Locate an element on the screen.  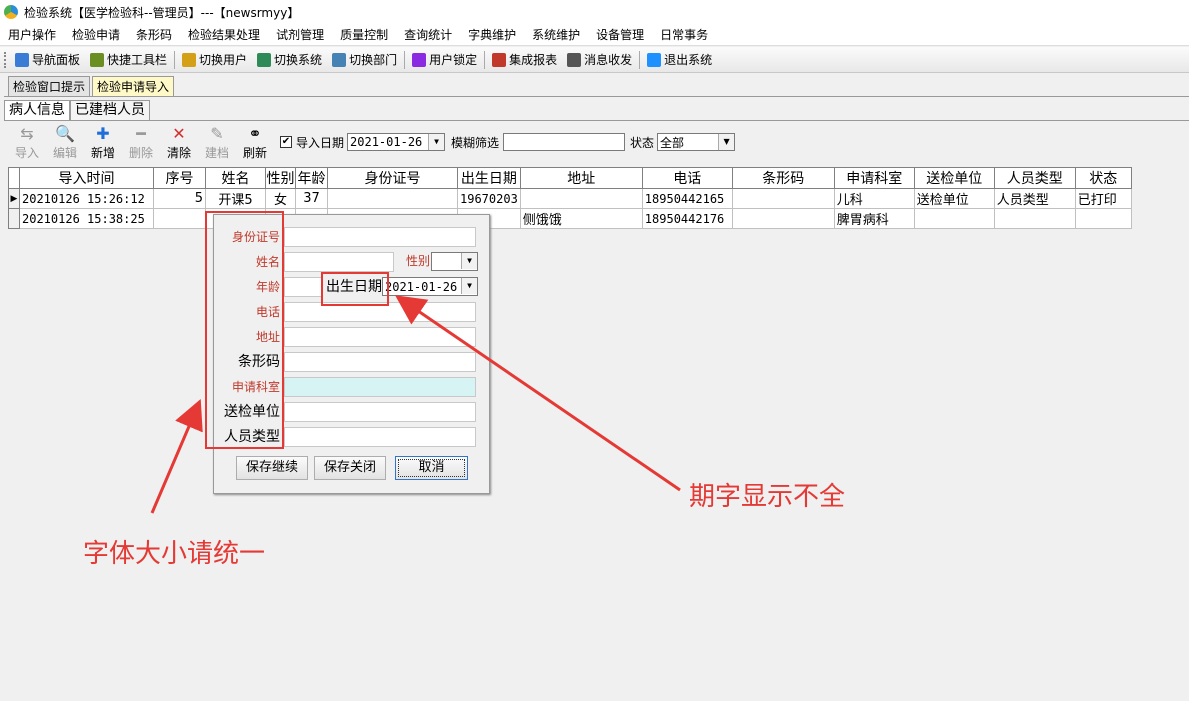
toolbar-label: 切换用户 is located at coordinates (223, 60).